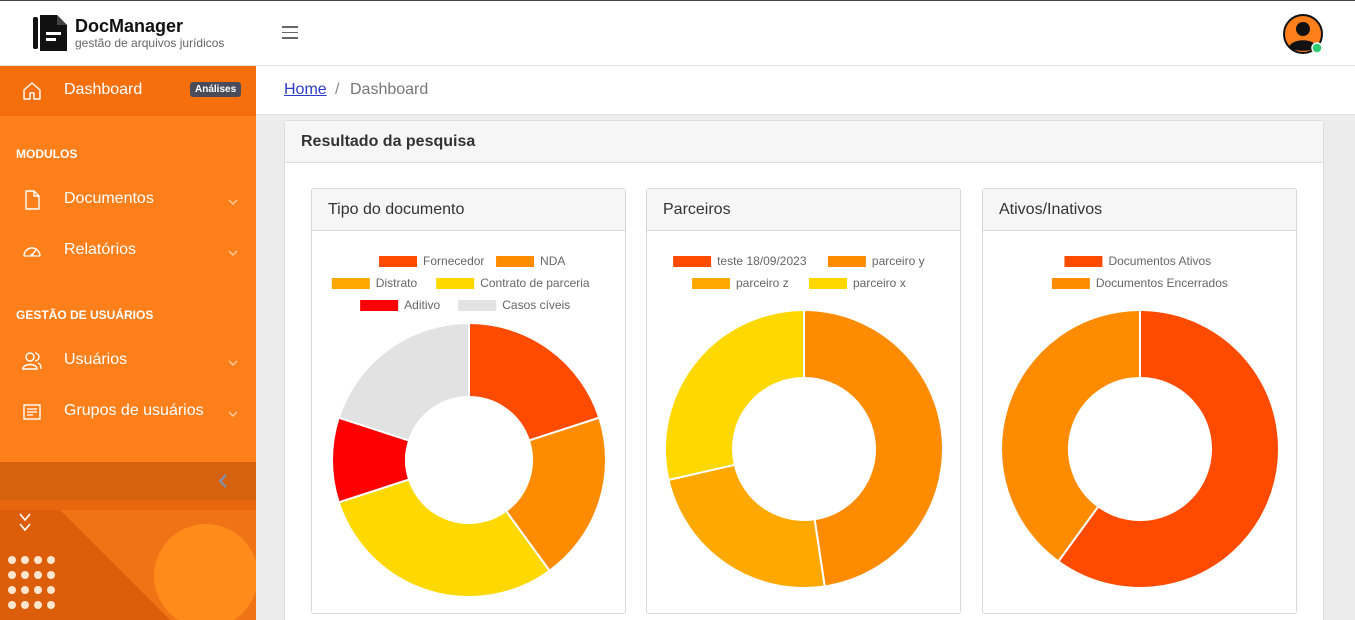 This screenshot has width=1355, height=620. What do you see at coordinates (223, 481) in the screenshot?
I see `chevron-left-icon` at bounding box center [223, 481].